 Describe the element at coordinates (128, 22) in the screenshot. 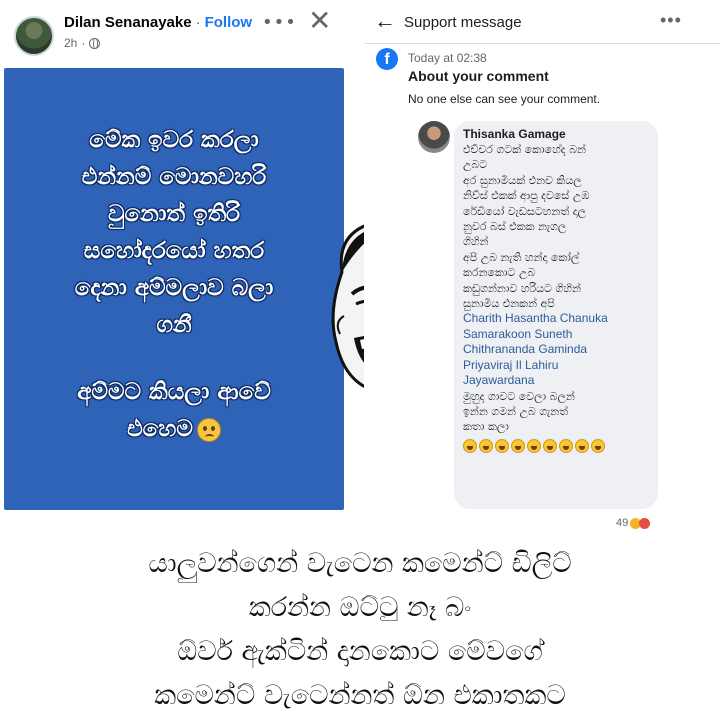

I see `author-name: Dilan Senanayake` at that location.